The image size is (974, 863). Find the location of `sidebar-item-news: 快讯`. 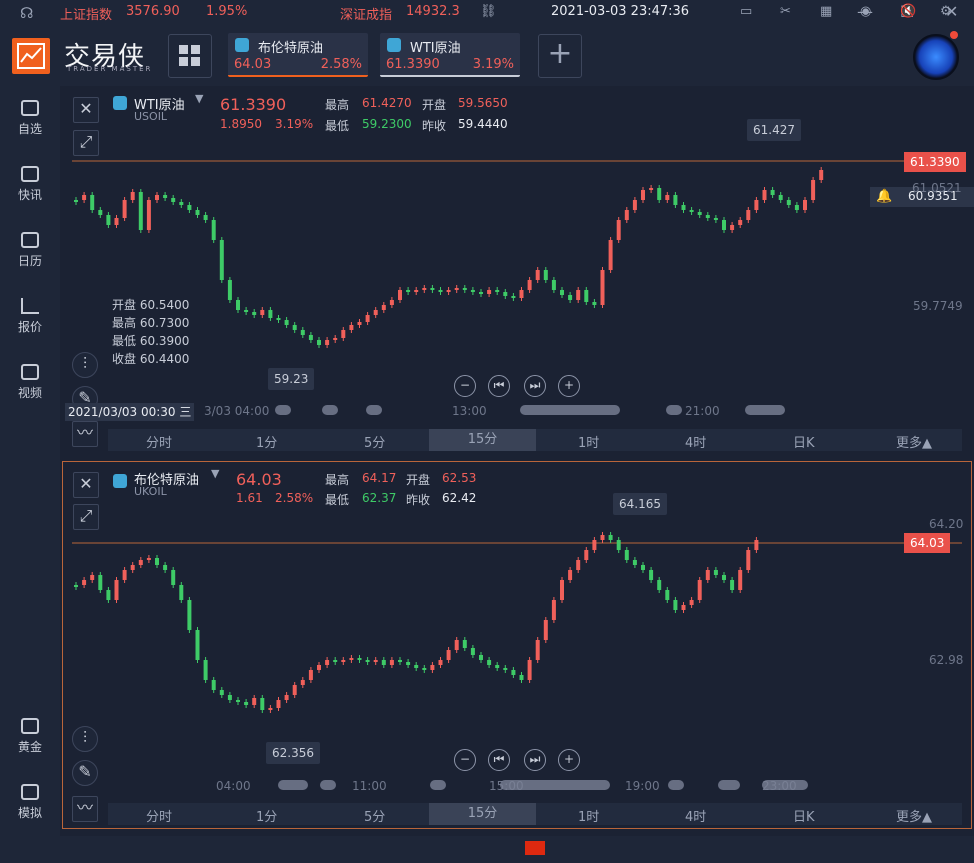

sidebar-item-news: 快讯 is located at coordinates (30, 184).